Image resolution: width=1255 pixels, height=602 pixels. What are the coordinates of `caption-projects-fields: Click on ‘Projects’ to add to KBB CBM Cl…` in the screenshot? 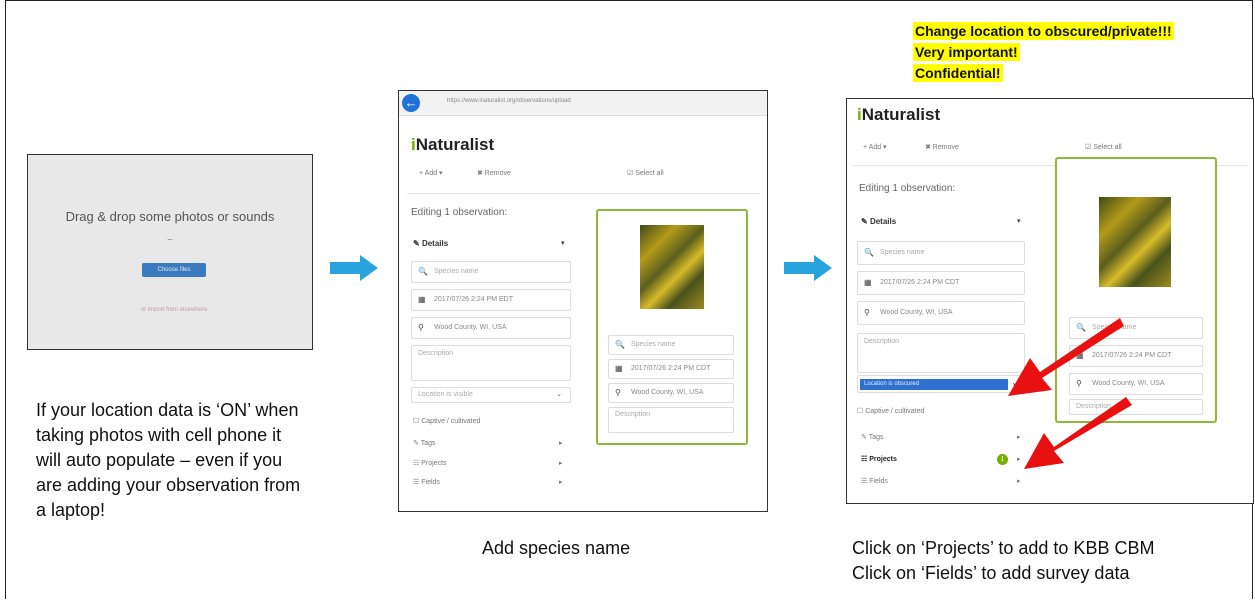 It's located at (1003, 561).